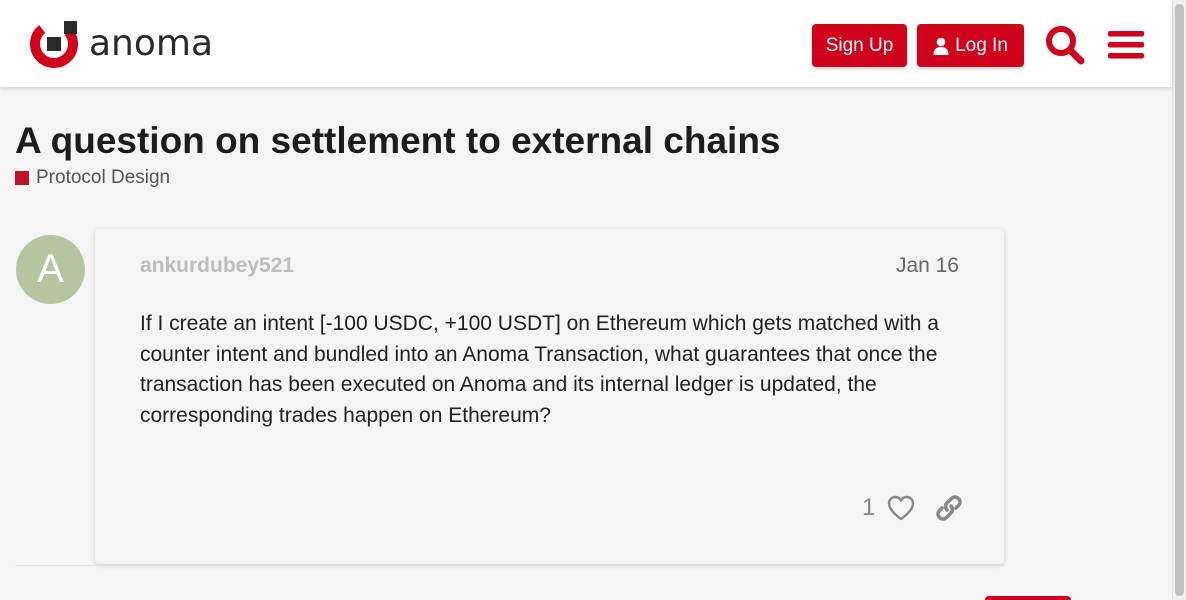  Describe the element at coordinates (927, 266) in the screenshot. I see `post-date: Jan 16` at that location.